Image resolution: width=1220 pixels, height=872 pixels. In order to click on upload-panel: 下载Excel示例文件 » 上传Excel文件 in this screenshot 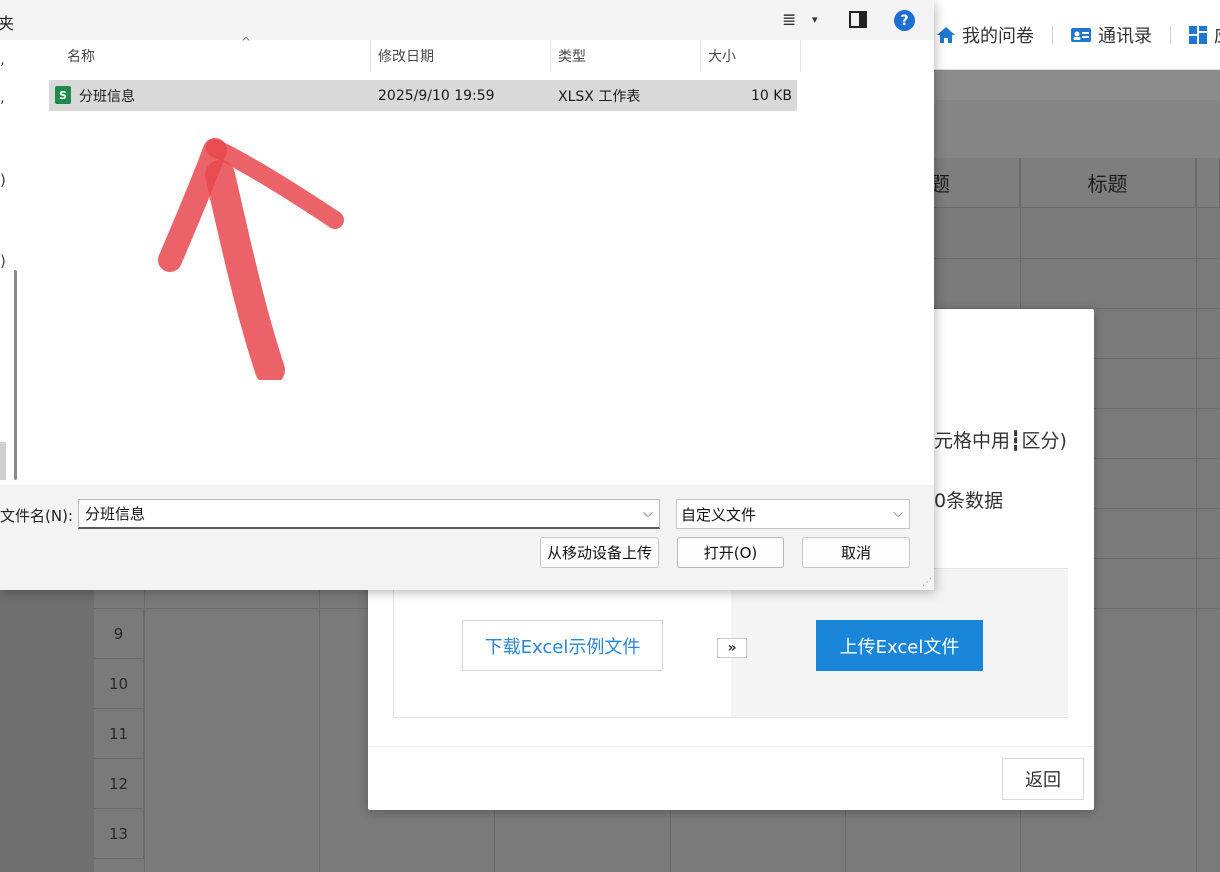, I will do `click(730, 643)`.